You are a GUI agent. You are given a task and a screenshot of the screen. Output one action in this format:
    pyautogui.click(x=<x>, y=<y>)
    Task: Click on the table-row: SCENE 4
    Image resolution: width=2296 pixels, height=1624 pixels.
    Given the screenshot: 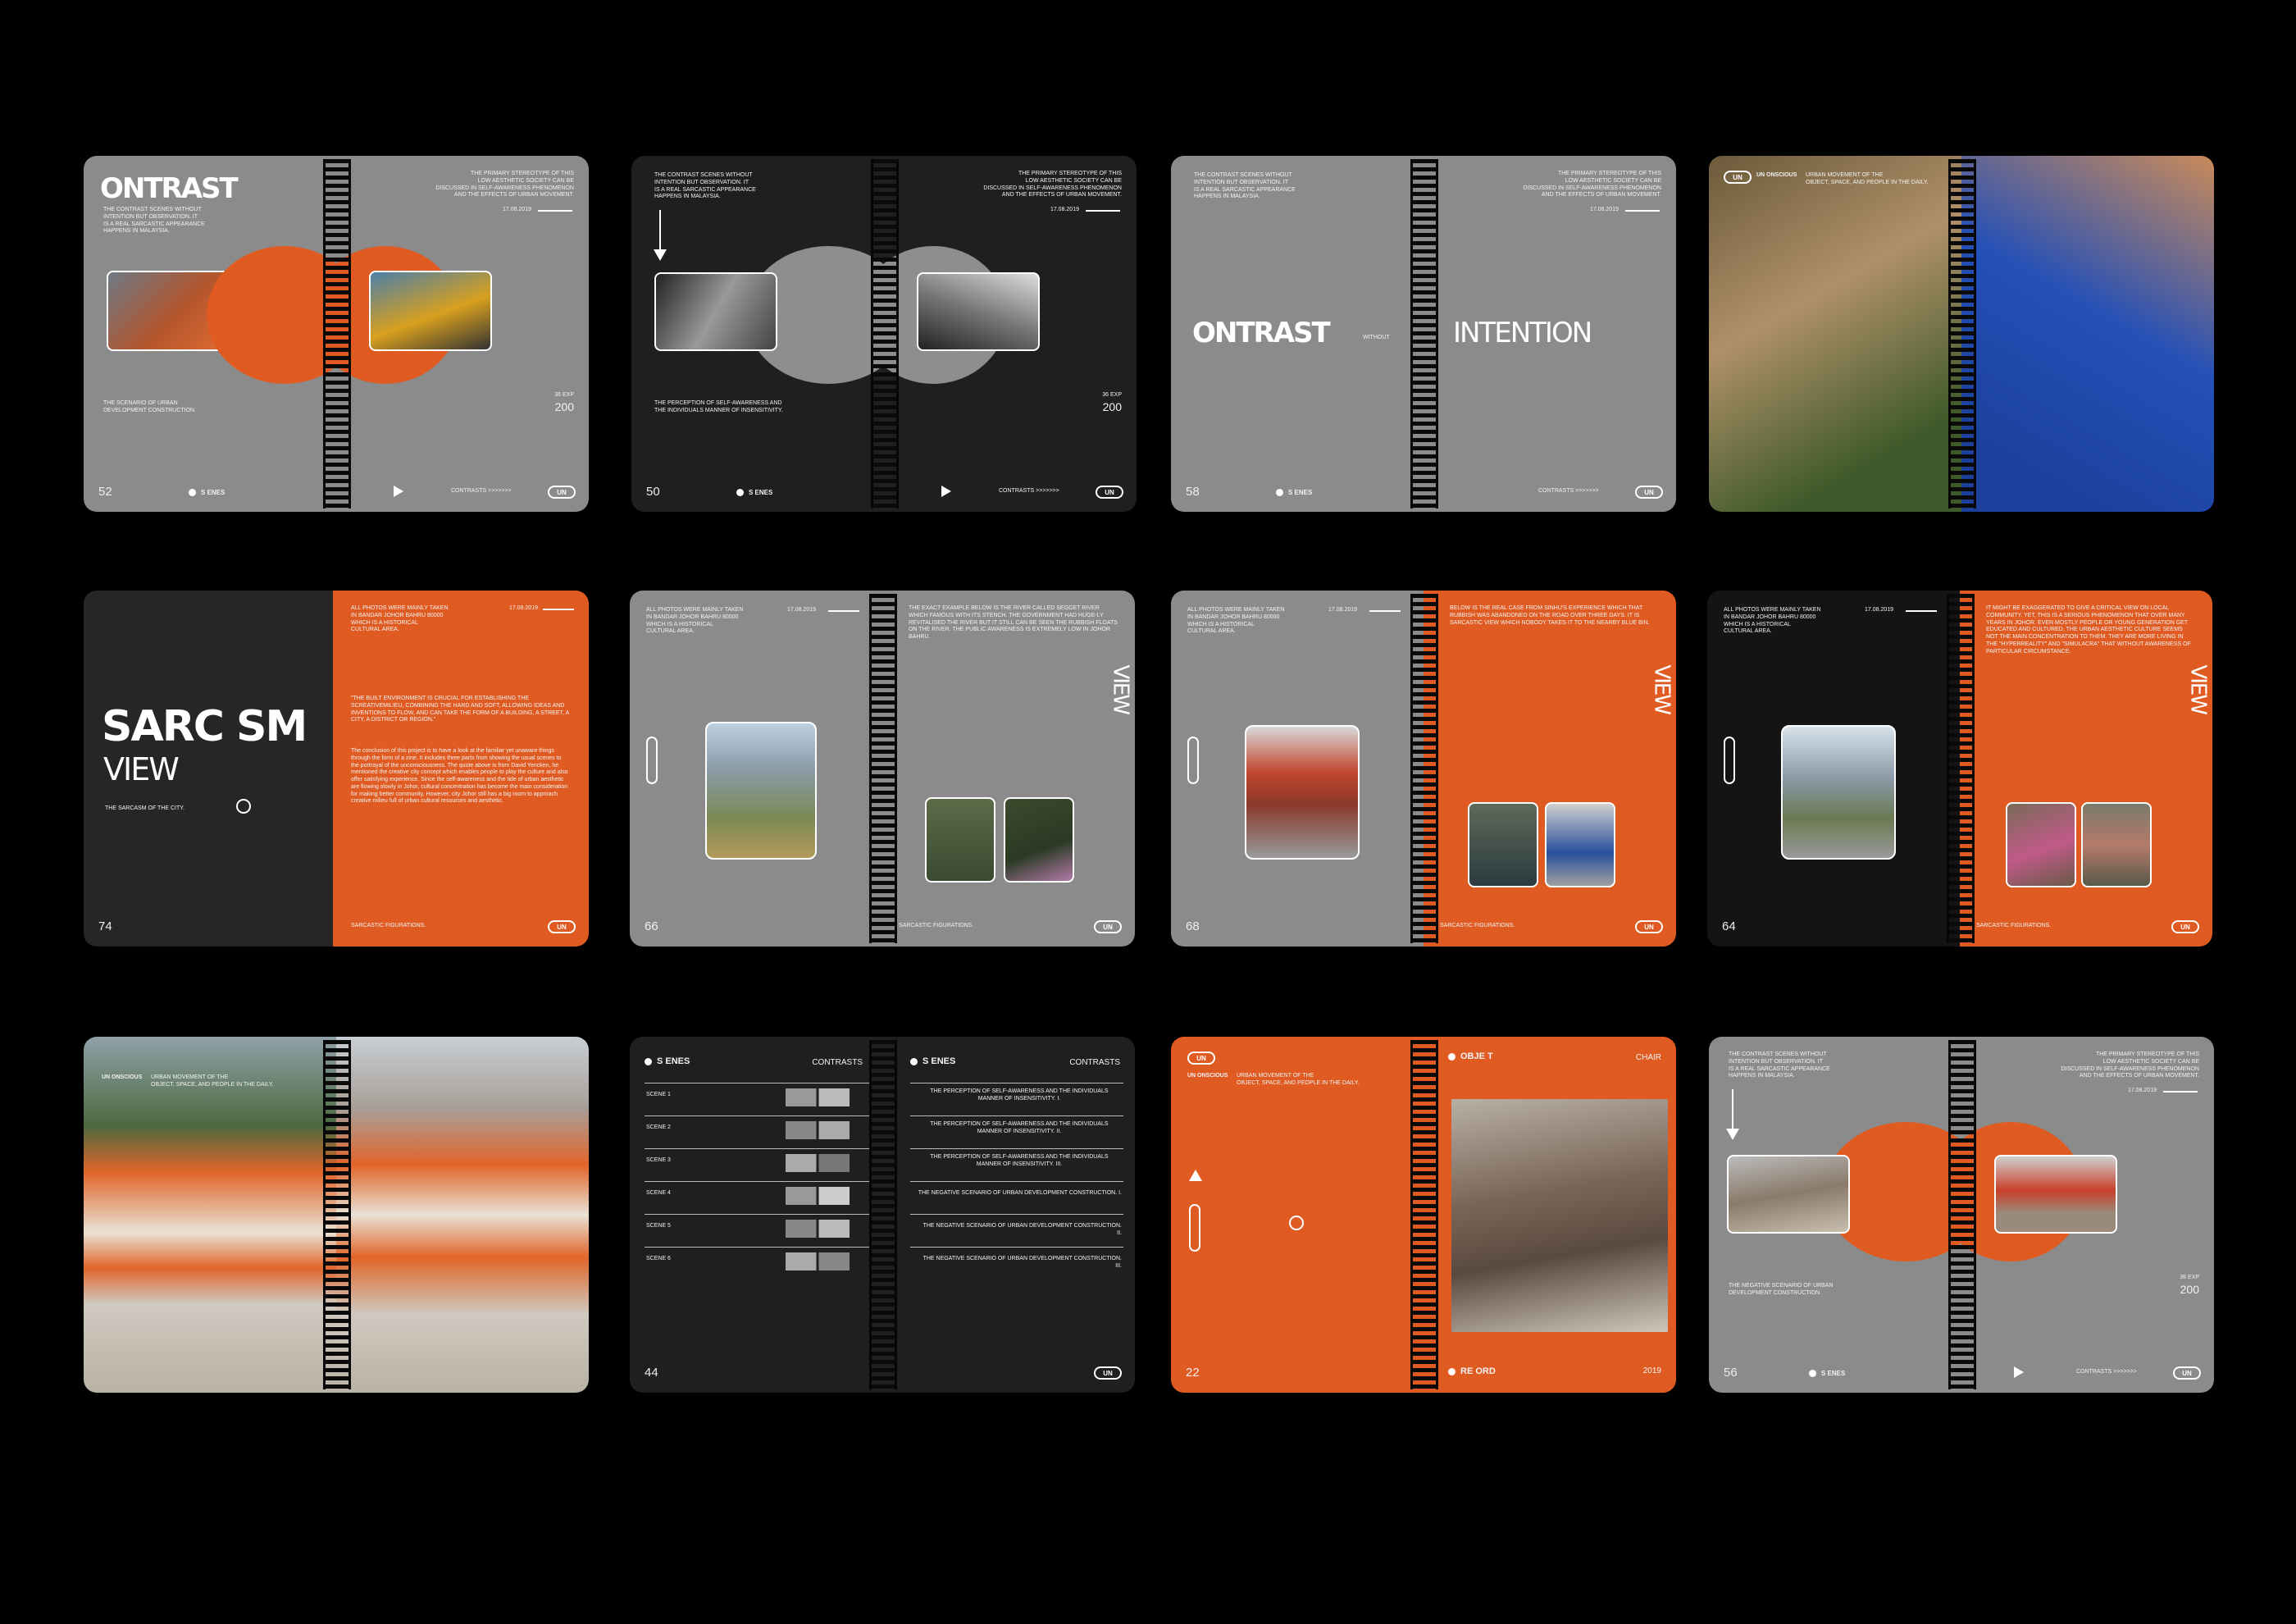 What is the action you would take?
    pyautogui.click(x=758, y=1196)
    